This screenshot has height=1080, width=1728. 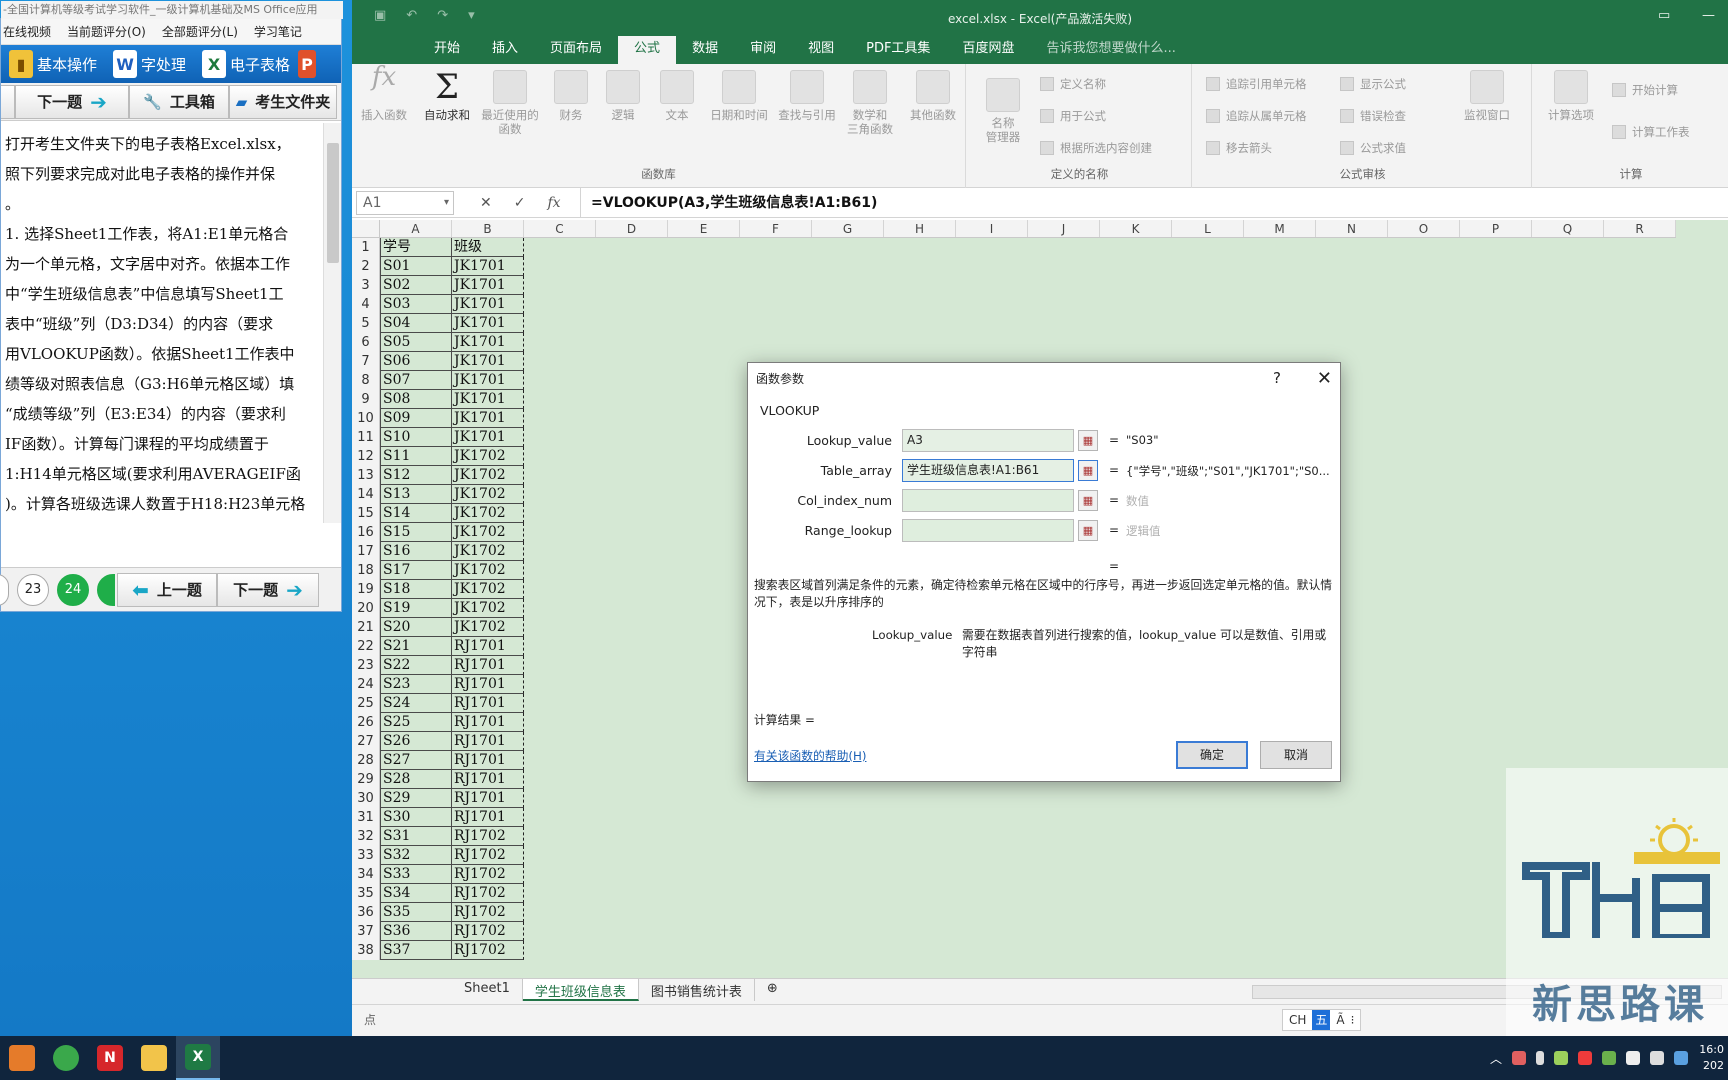 I want to click on tab-word: W 字处理, so click(x=149, y=64).